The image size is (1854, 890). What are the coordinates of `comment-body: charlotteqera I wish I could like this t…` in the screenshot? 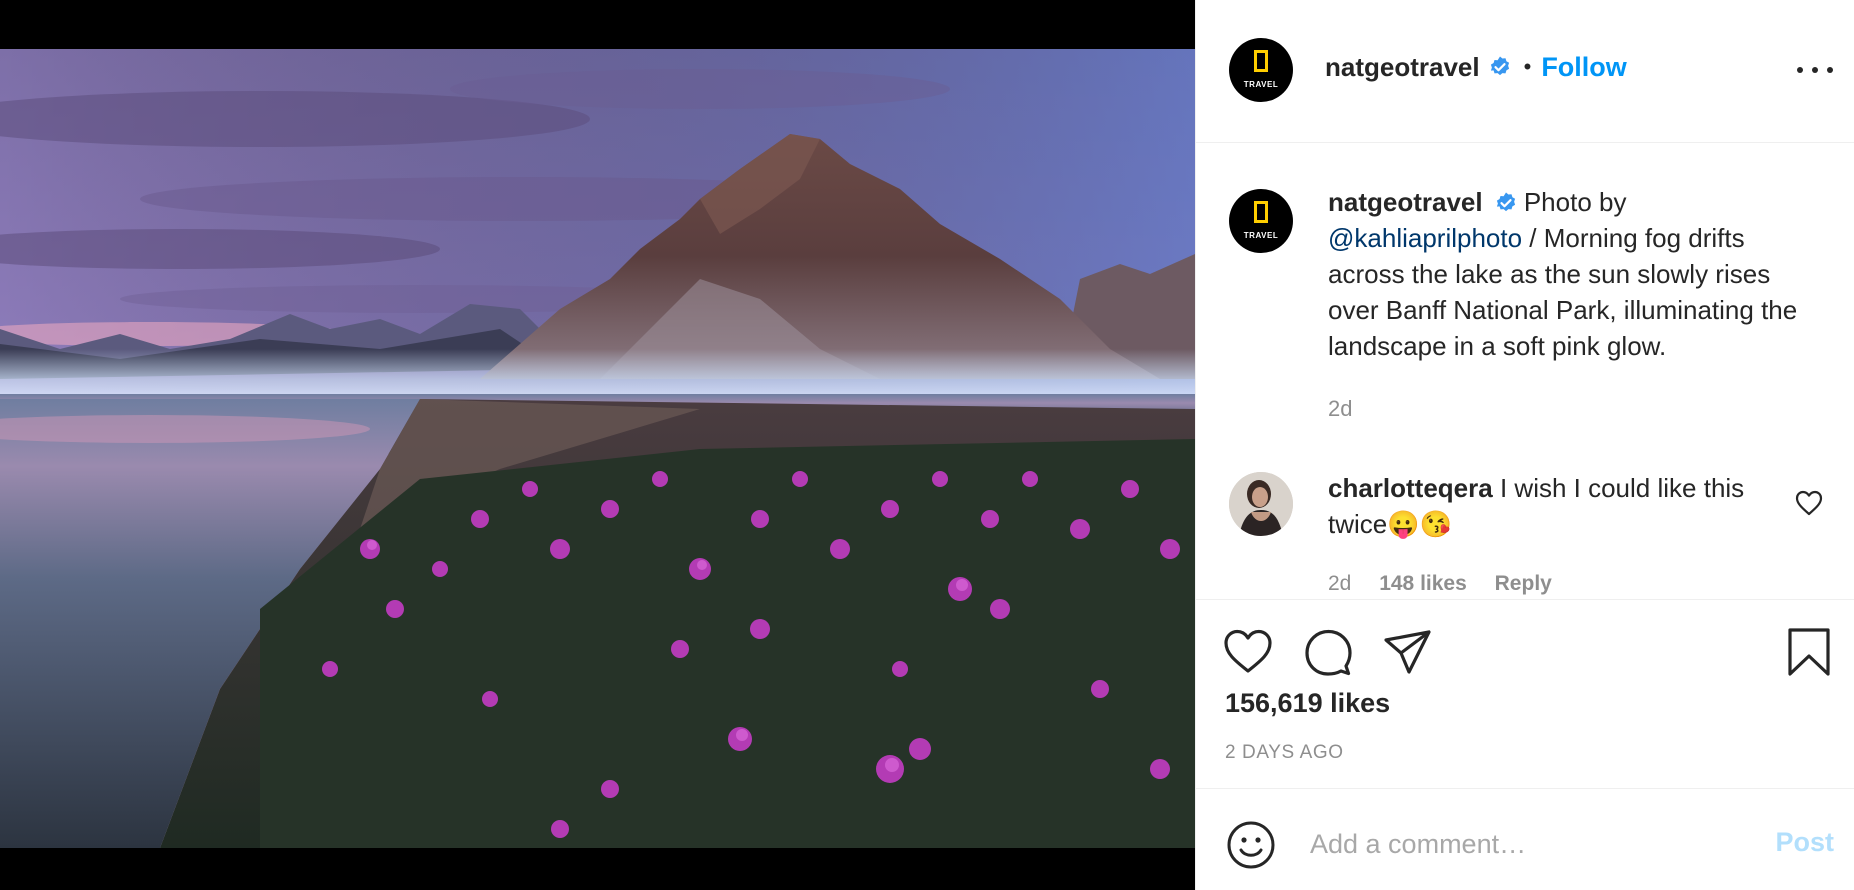 It's located at (1543, 506).